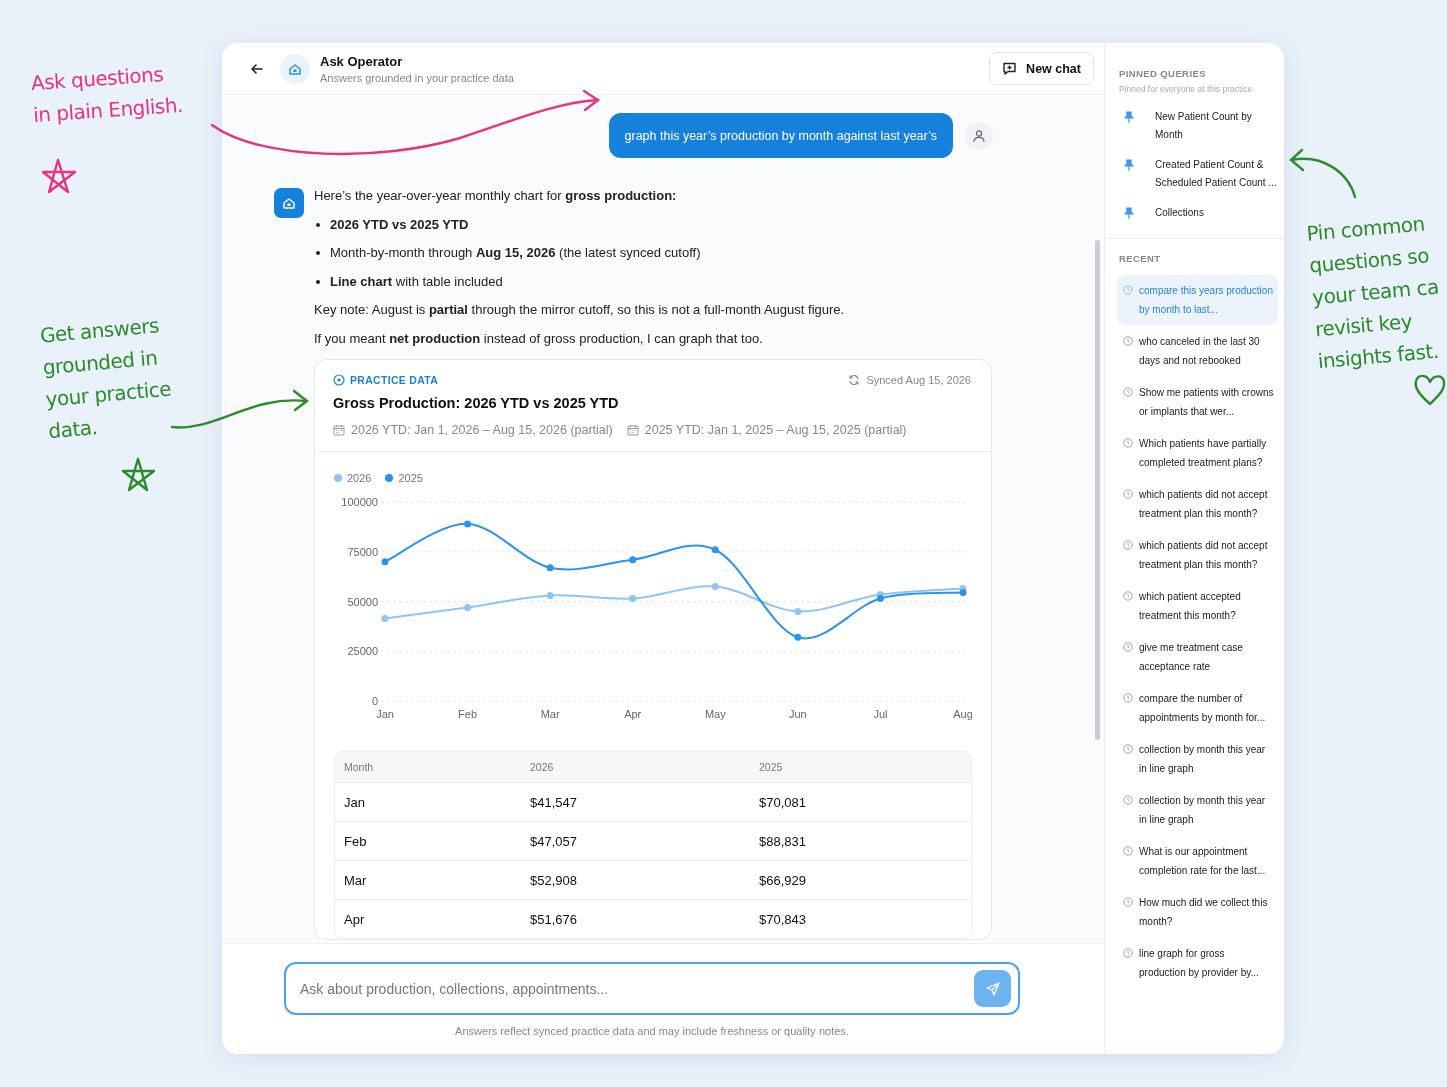 The width and height of the screenshot is (1447, 1087). What do you see at coordinates (1323, 173) in the screenshot?
I see `curved-arrow` at bounding box center [1323, 173].